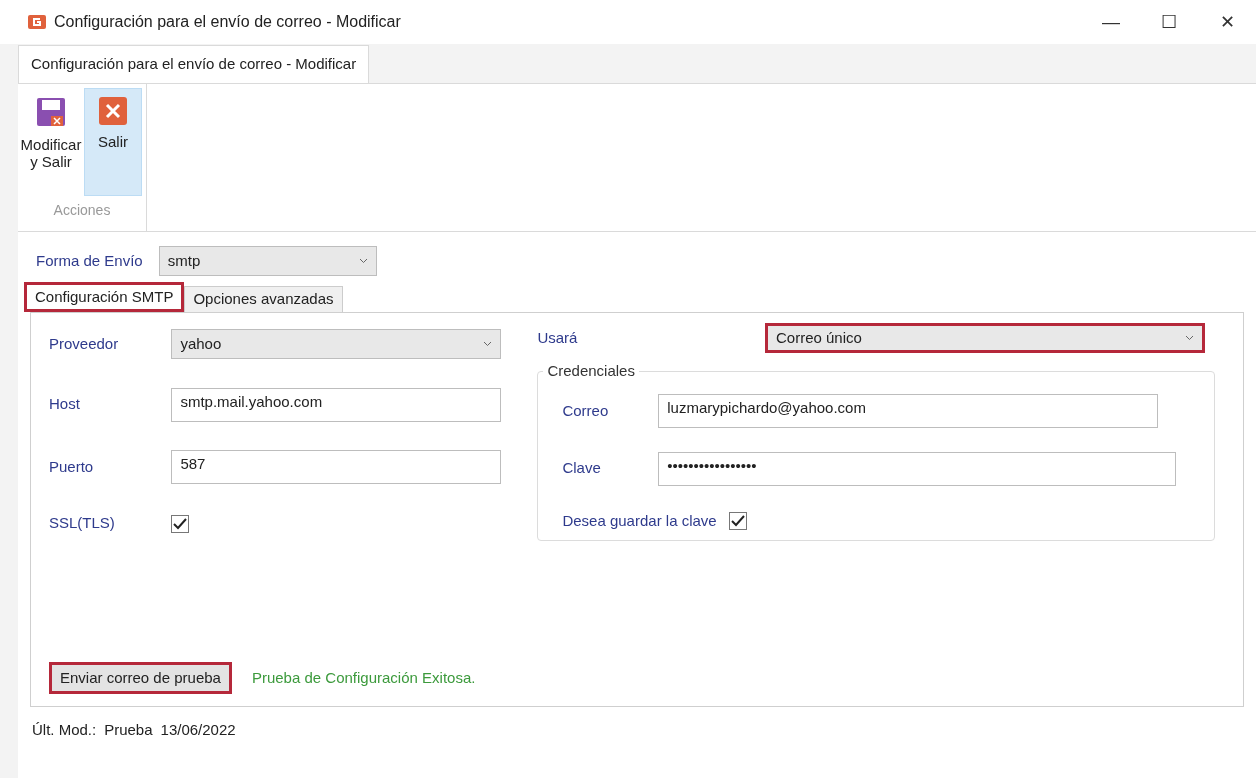 Image resolution: width=1256 pixels, height=778 pixels. Describe the element at coordinates (1227, 22) in the screenshot. I see `close-button: ✕` at that location.